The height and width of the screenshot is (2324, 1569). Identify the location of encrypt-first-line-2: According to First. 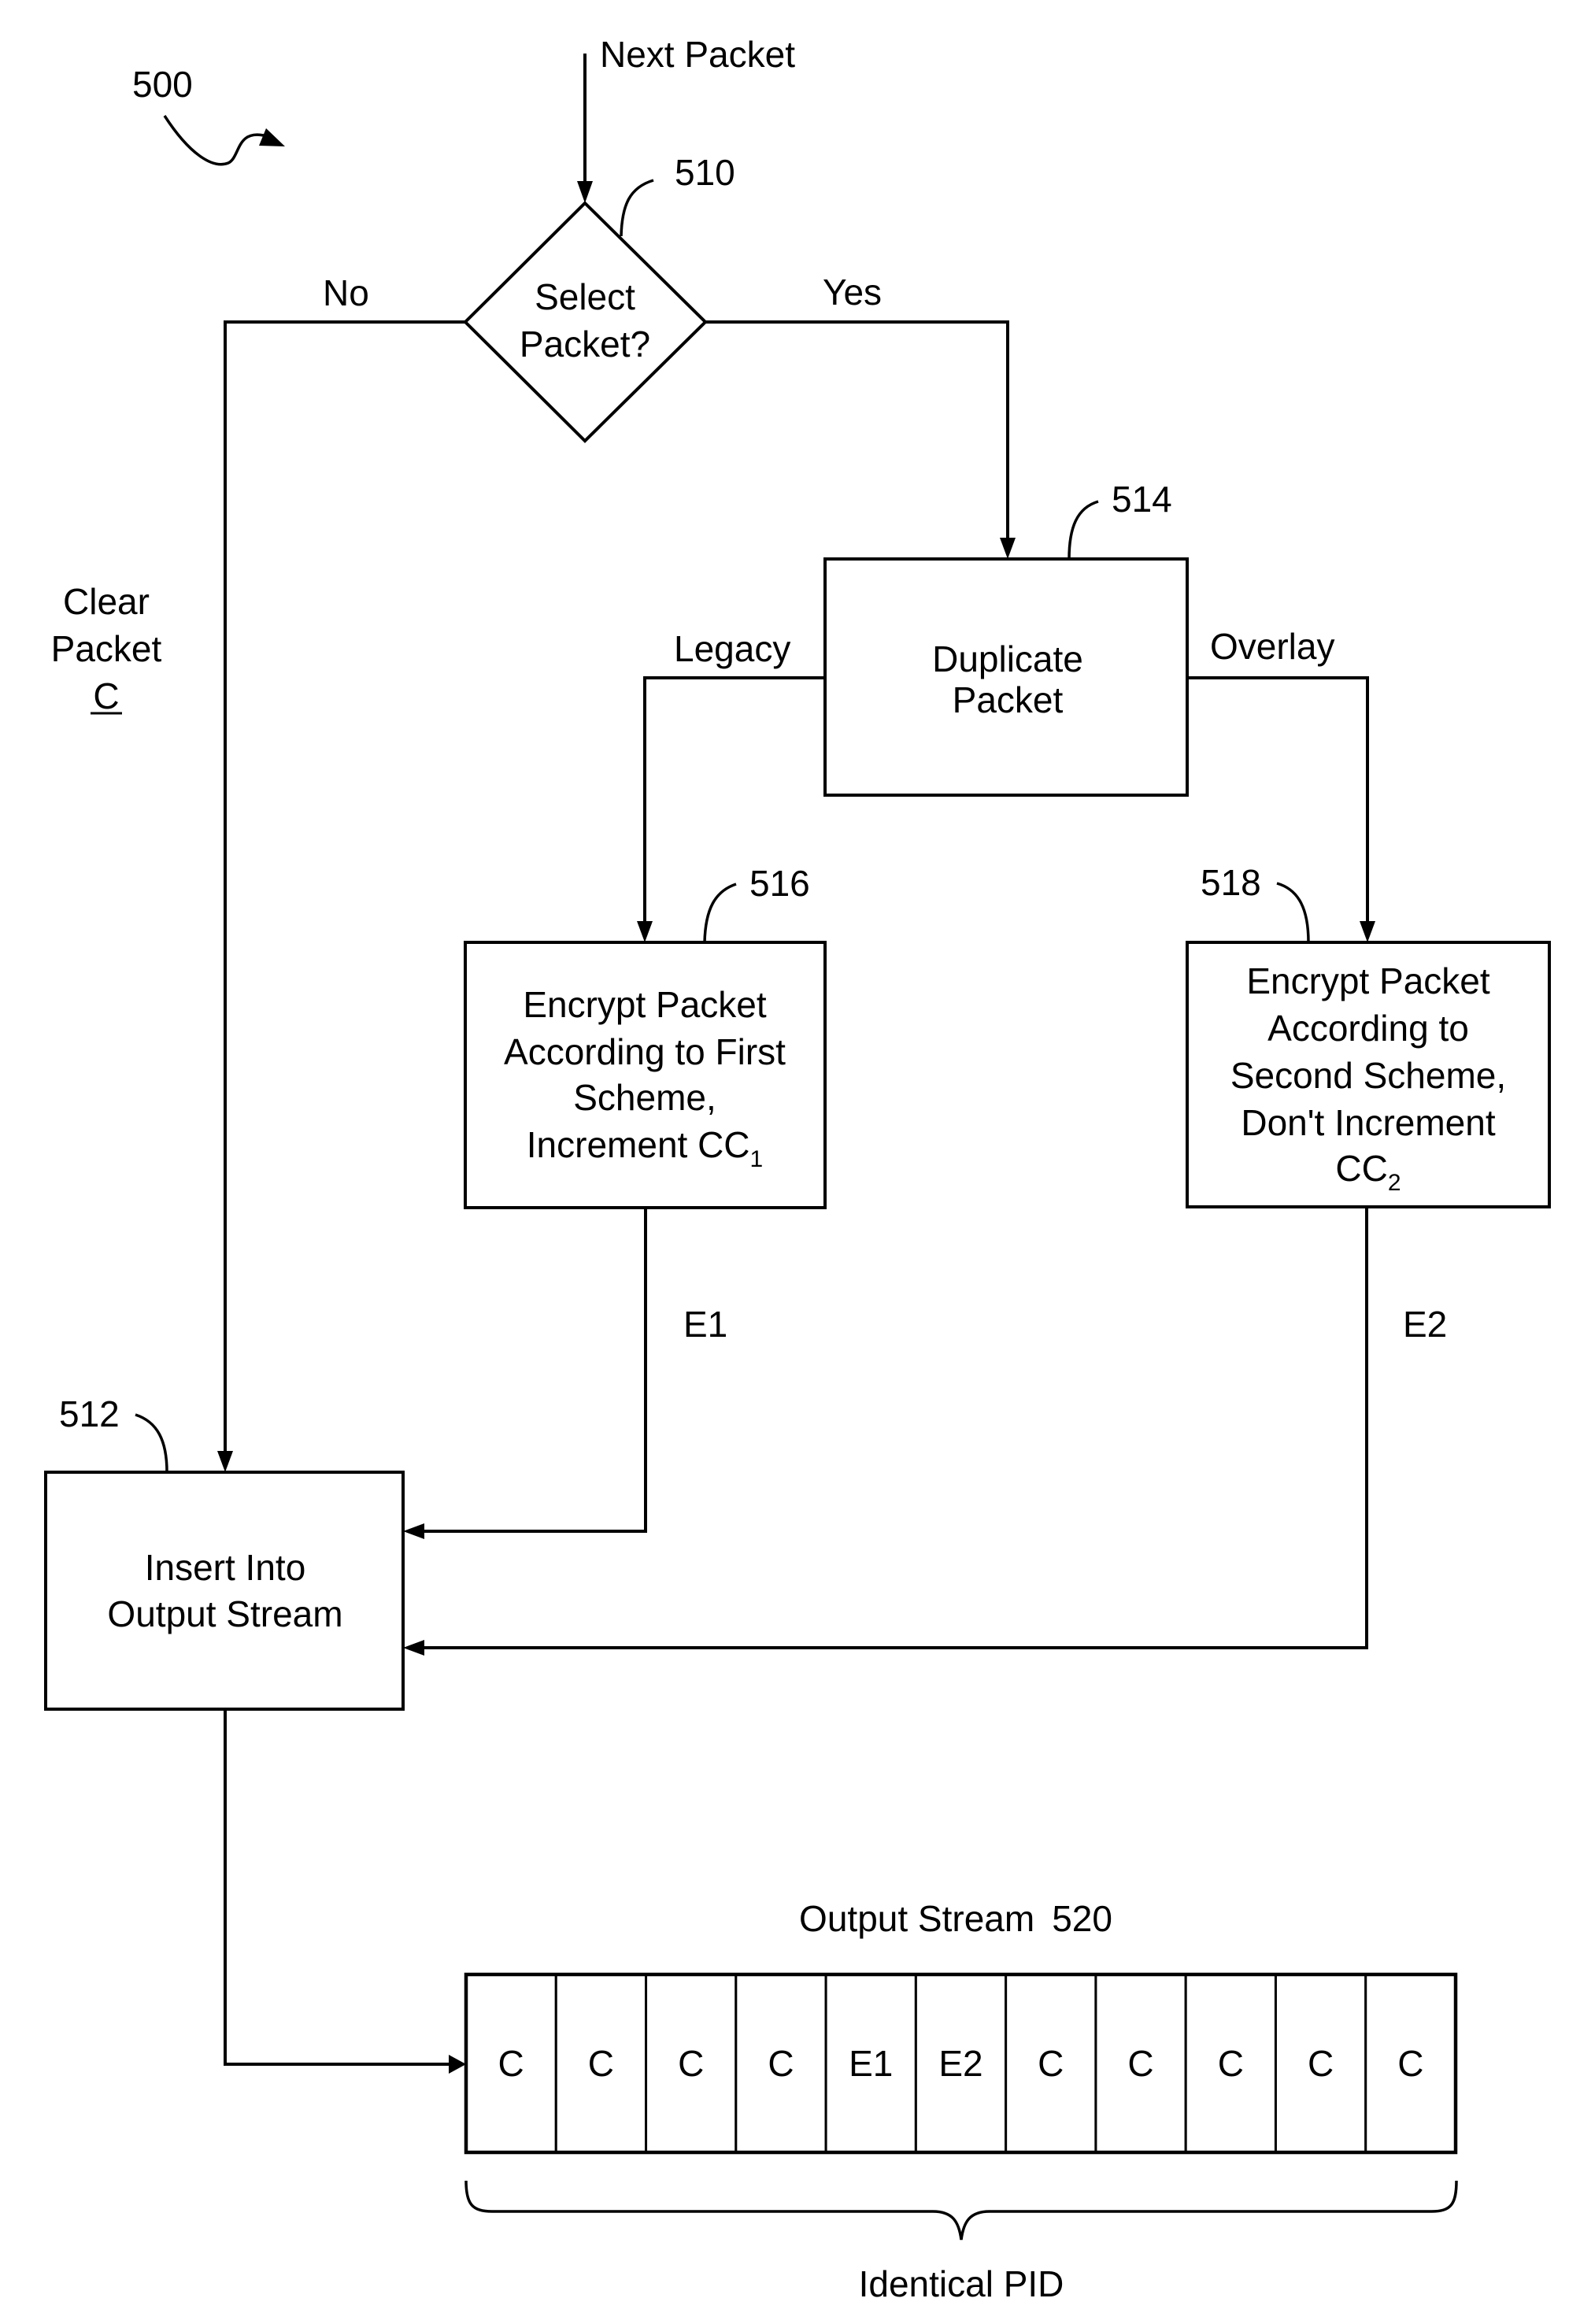
(645, 1051).